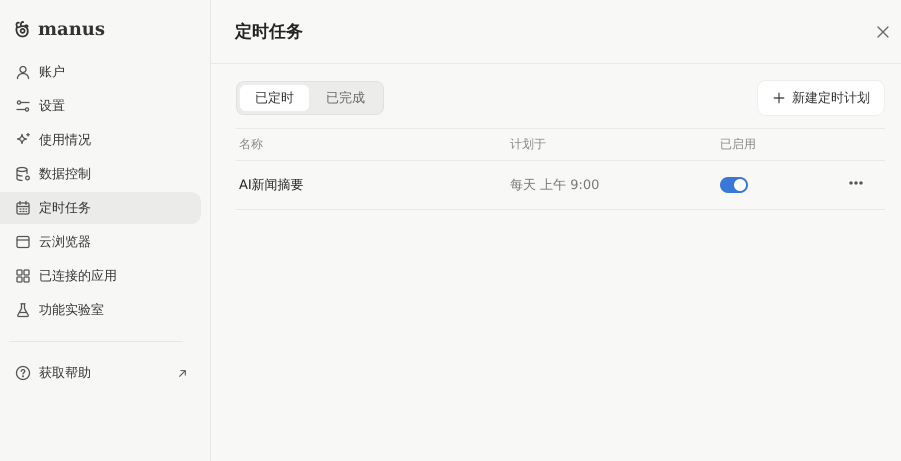 The image size is (901, 461). I want to click on sidebar-item: 已连接的应用, so click(100, 276).